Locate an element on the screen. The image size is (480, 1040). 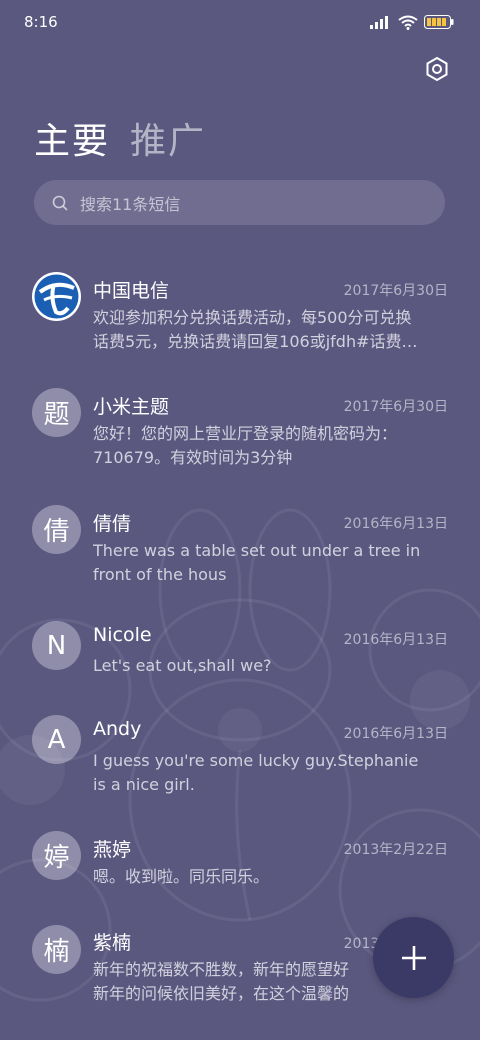
contact-name: 倩倩 is located at coordinates (112, 524).